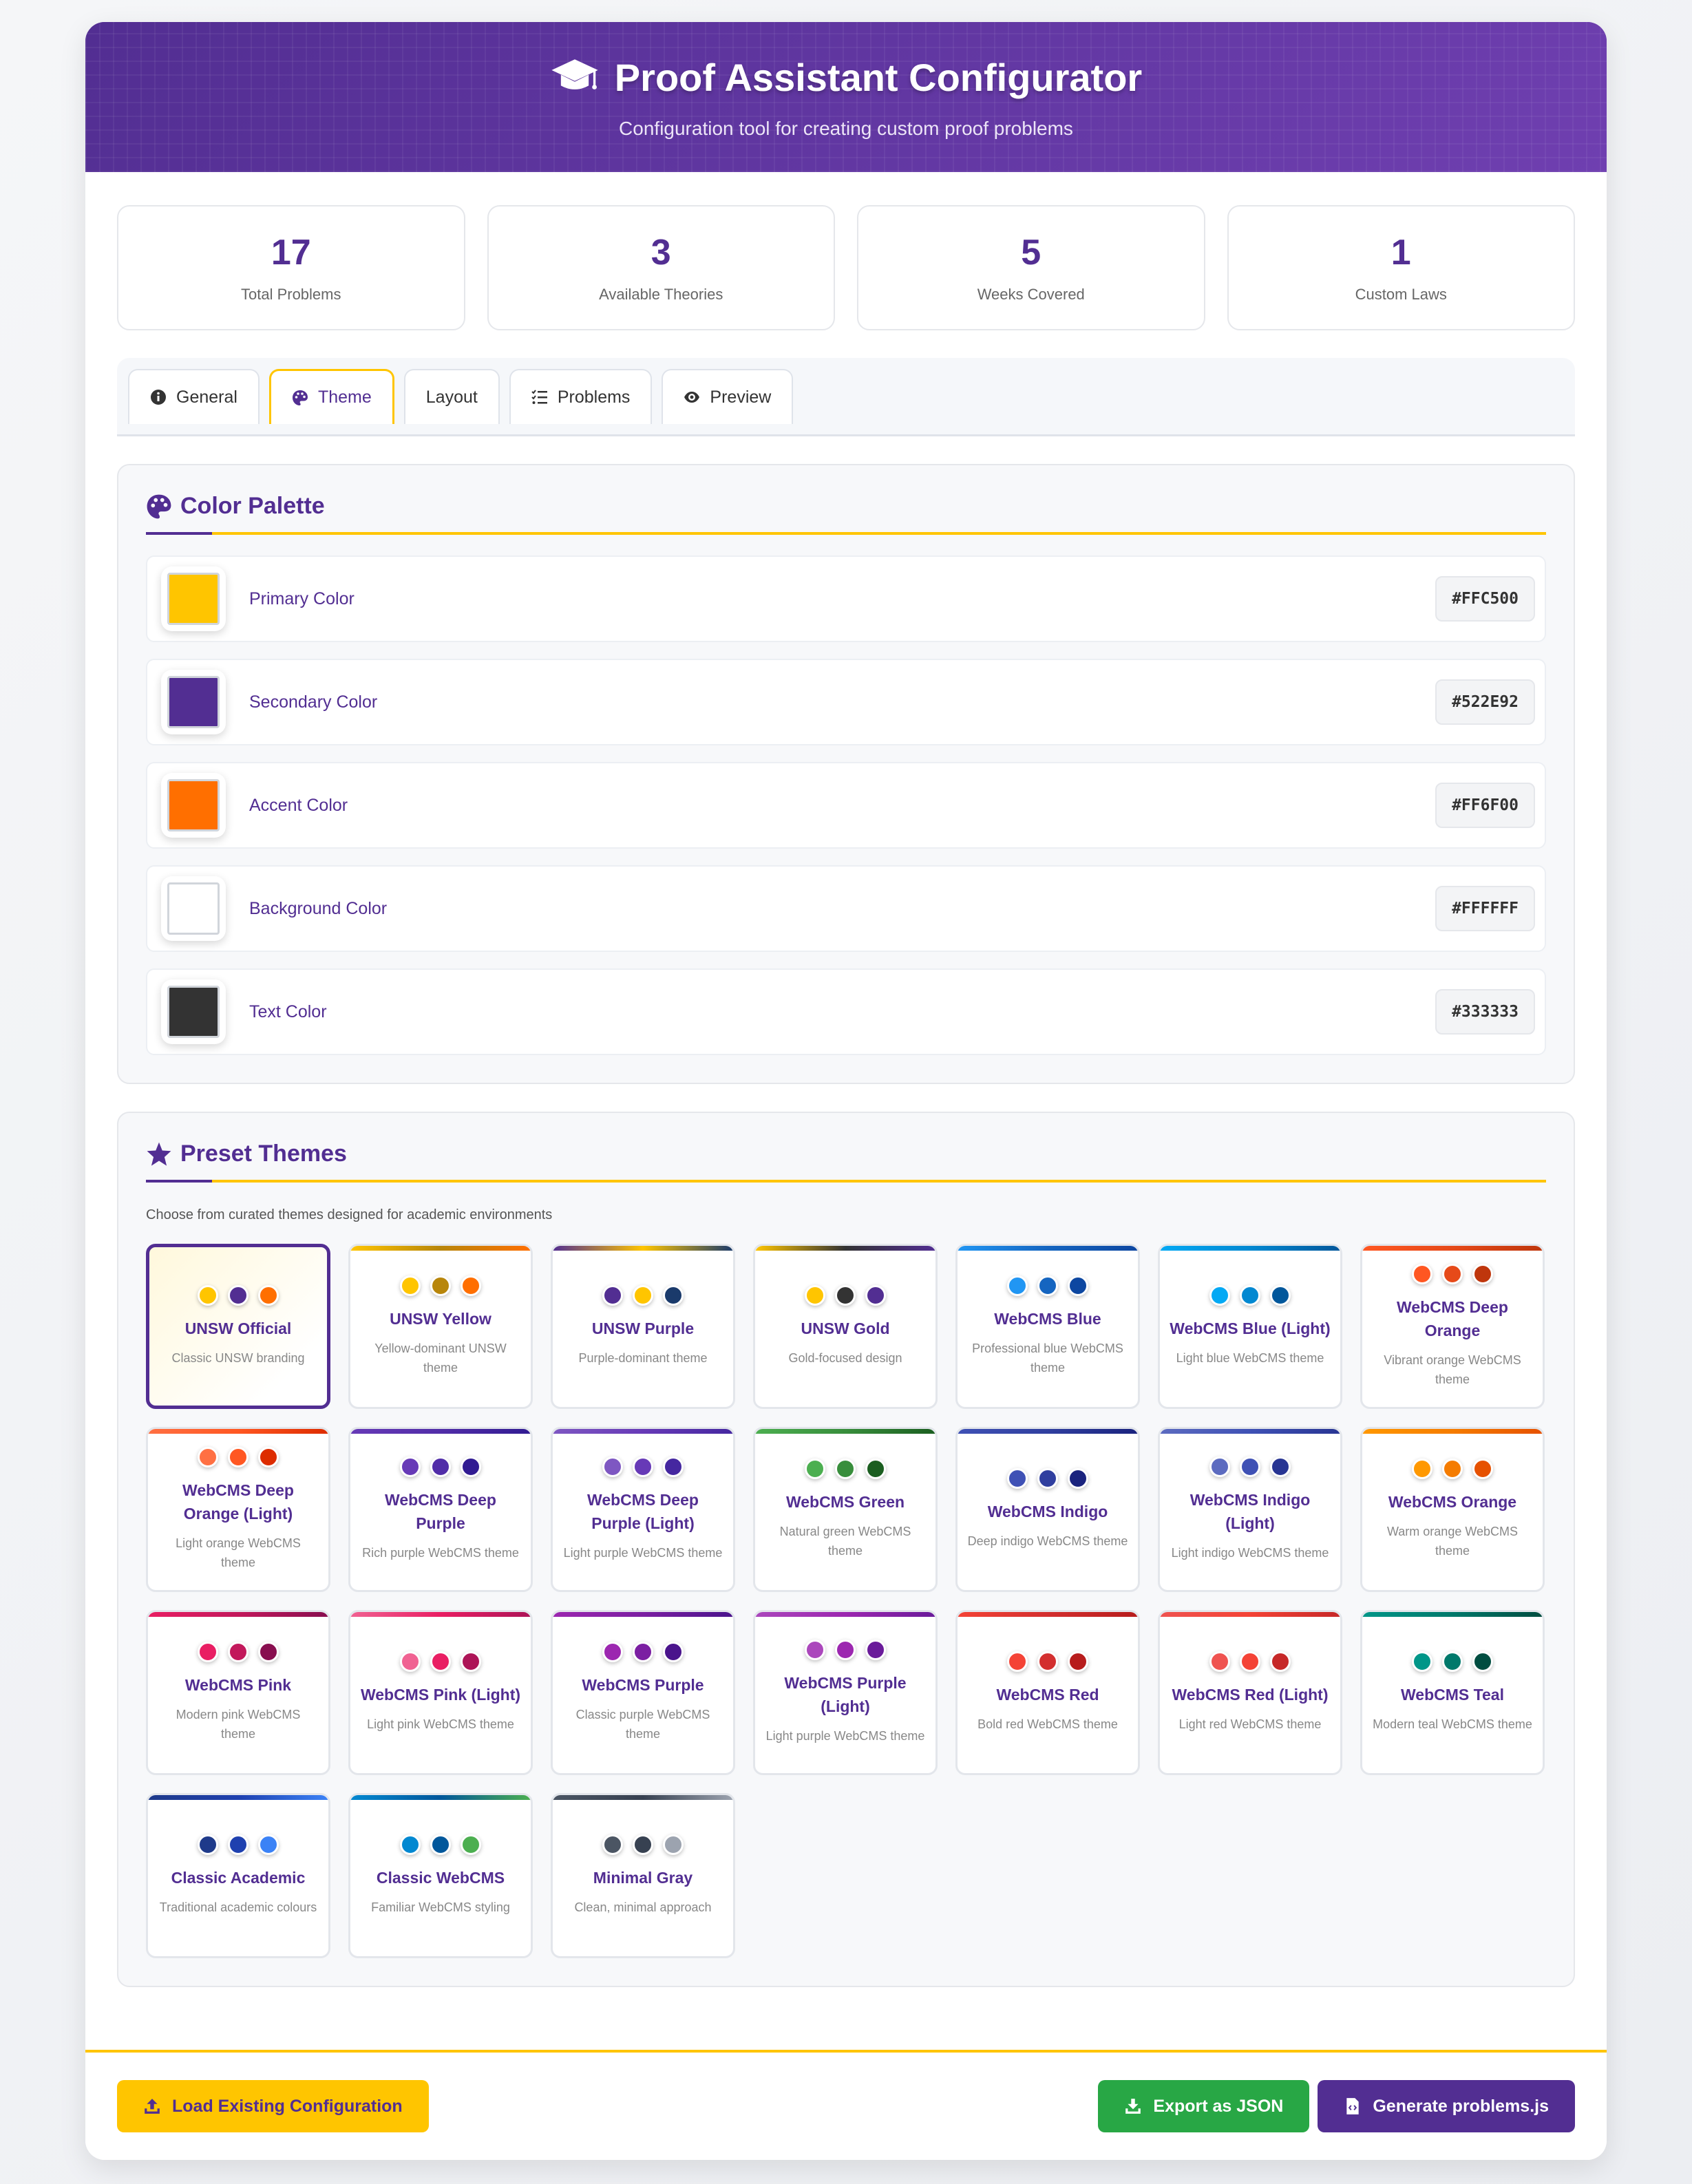 Image resolution: width=1692 pixels, height=2184 pixels. I want to click on theme-card: WebCMS Pink Modern pink WebCMS theme, so click(238, 1692).